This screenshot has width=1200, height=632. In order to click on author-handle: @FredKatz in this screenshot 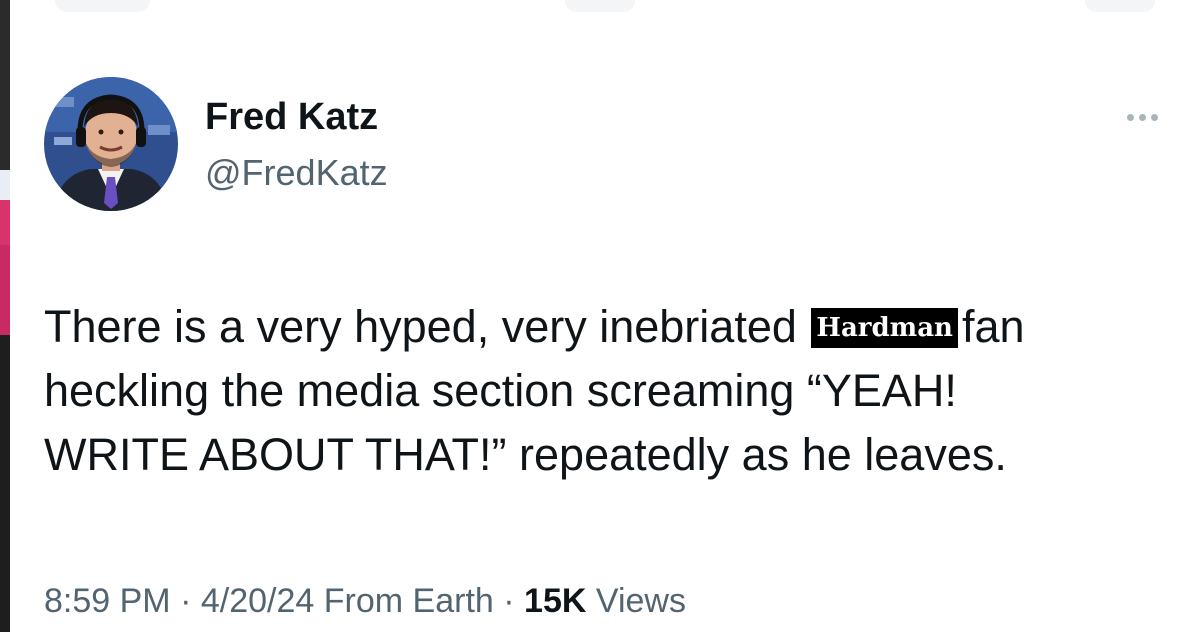, I will do `click(296, 173)`.